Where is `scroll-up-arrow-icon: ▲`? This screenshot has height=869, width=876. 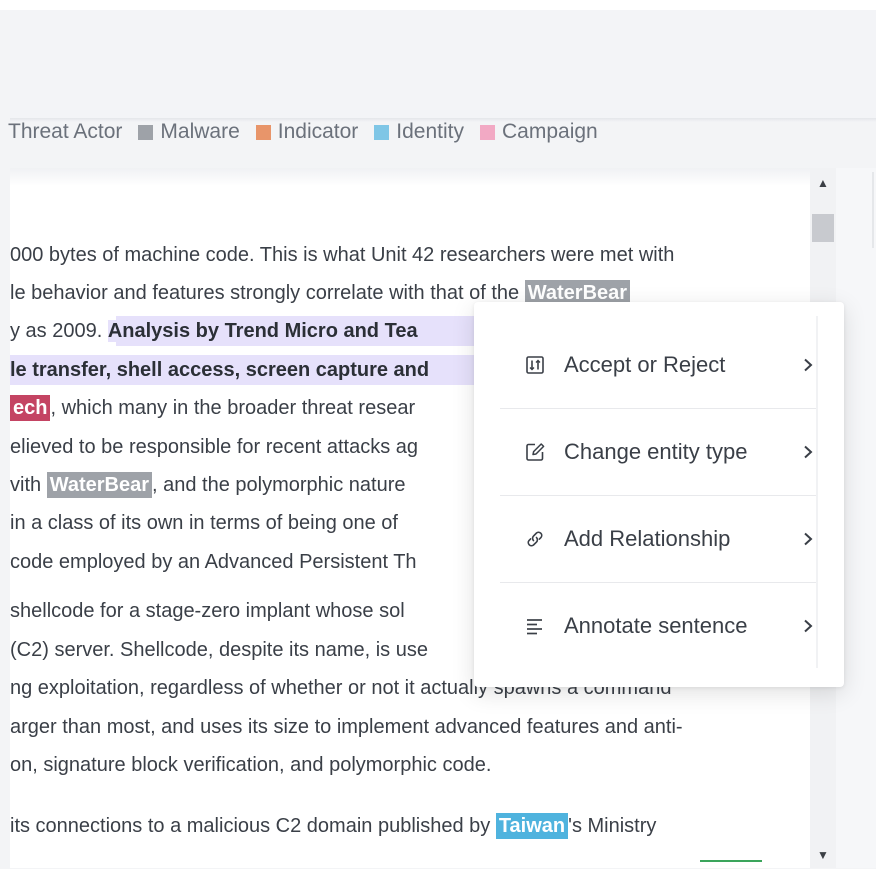
scroll-up-arrow-icon: ▲ is located at coordinates (823, 183).